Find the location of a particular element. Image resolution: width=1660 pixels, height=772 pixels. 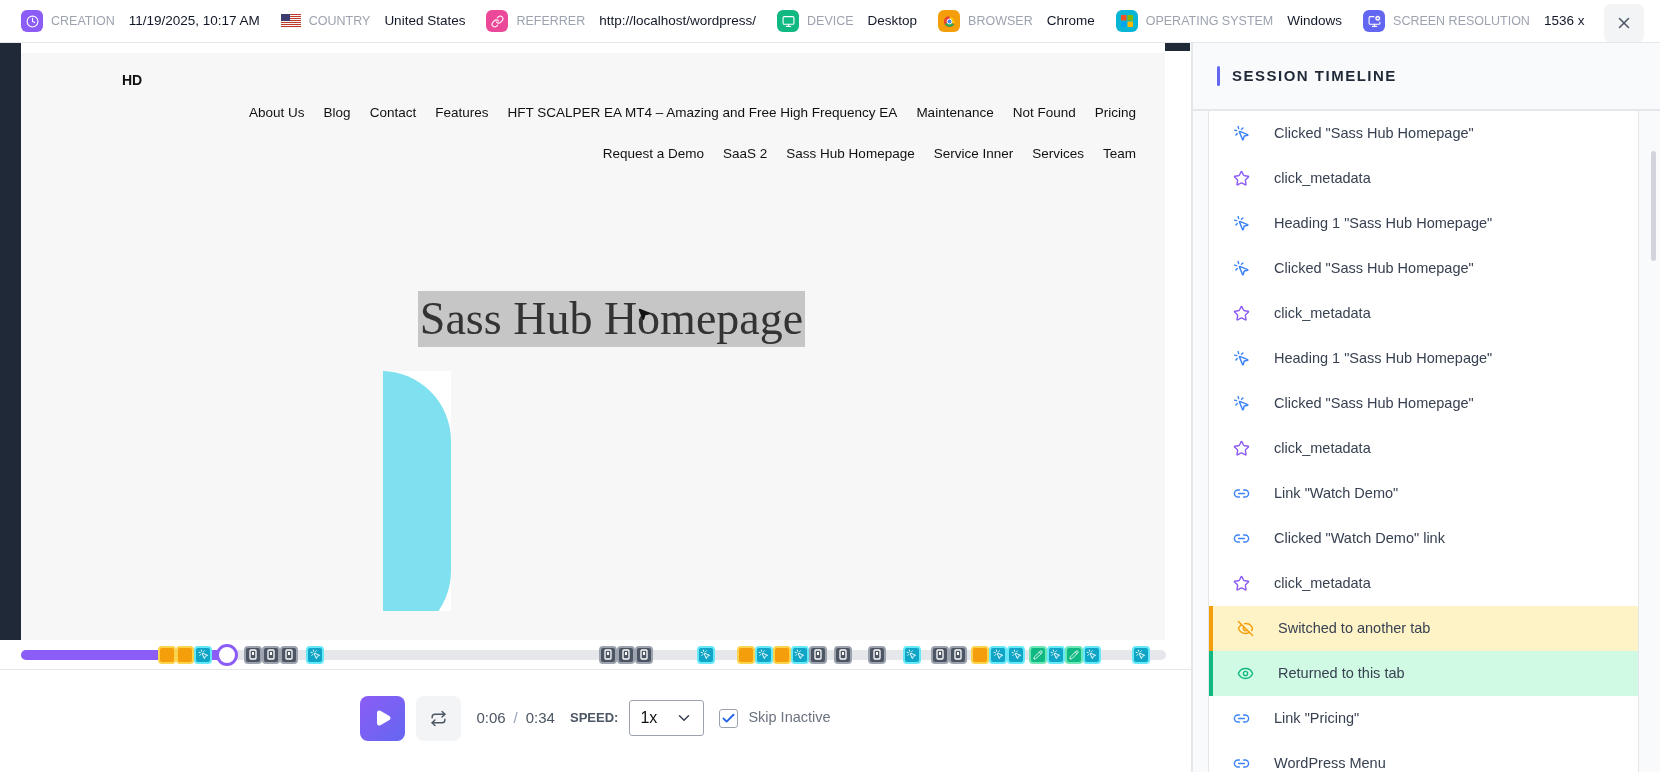

timeline-event: Link "Watch Demo" is located at coordinates (1423, 493).